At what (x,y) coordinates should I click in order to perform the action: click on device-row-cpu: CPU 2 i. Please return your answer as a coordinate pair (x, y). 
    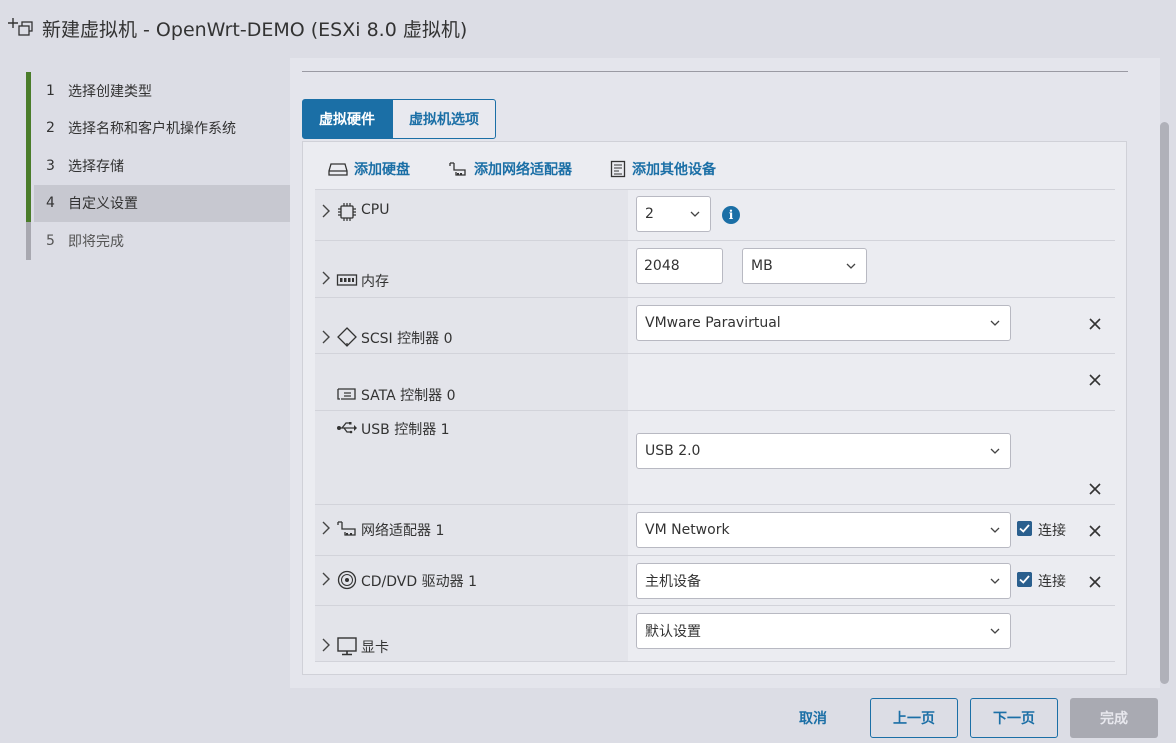
    Looking at the image, I should click on (715, 214).